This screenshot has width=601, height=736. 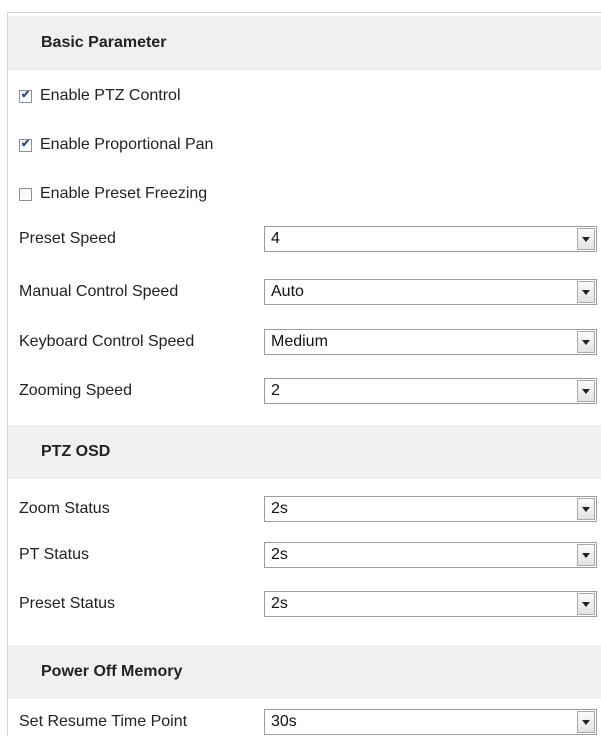 What do you see at coordinates (99, 291) in the screenshot?
I see `manual-control-speed-label: Manual Control Speed` at bounding box center [99, 291].